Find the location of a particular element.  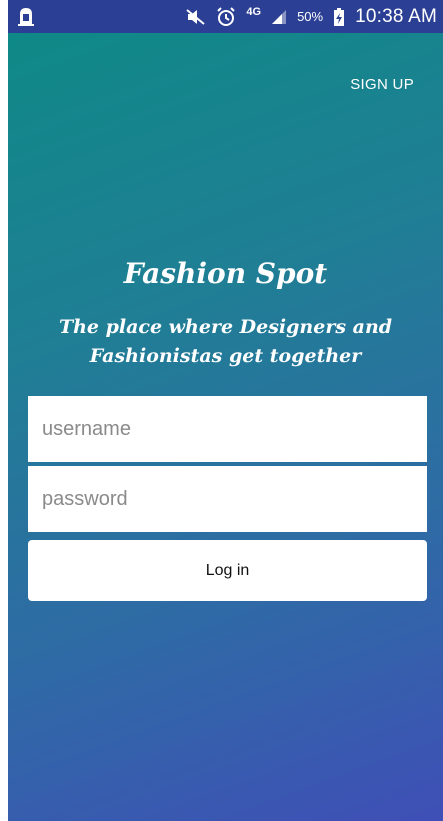

app-title: Fashion Spot is located at coordinates (225, 273).